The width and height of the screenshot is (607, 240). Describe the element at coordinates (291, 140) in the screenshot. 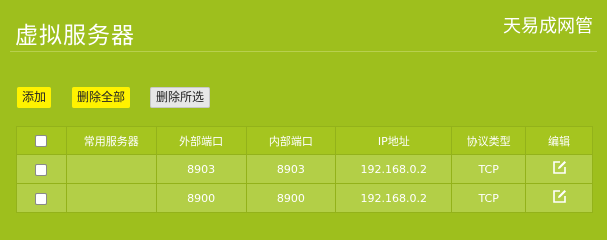

I see `column-header-internal-port: 内部端口` at that location.